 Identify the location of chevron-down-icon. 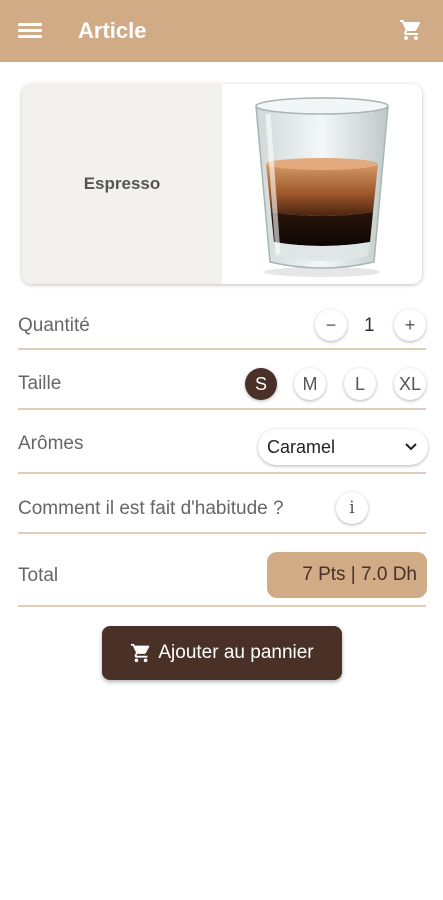
(411, 447).